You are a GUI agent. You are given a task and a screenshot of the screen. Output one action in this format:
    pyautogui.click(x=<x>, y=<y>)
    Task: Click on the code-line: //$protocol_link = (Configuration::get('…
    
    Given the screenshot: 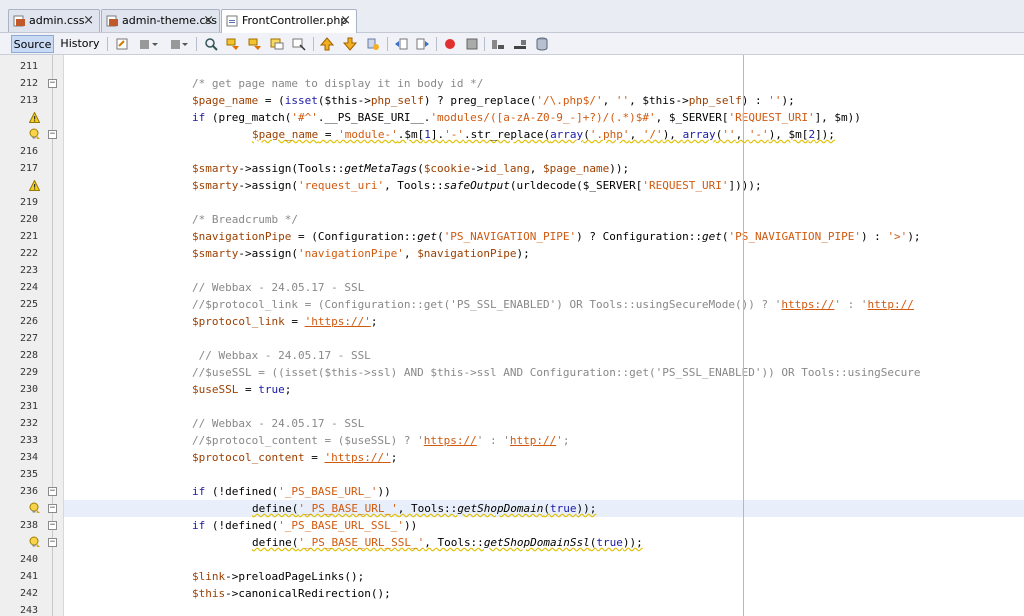 What is the action you would take?
    pyautogui.click(x=544, y=304)
    